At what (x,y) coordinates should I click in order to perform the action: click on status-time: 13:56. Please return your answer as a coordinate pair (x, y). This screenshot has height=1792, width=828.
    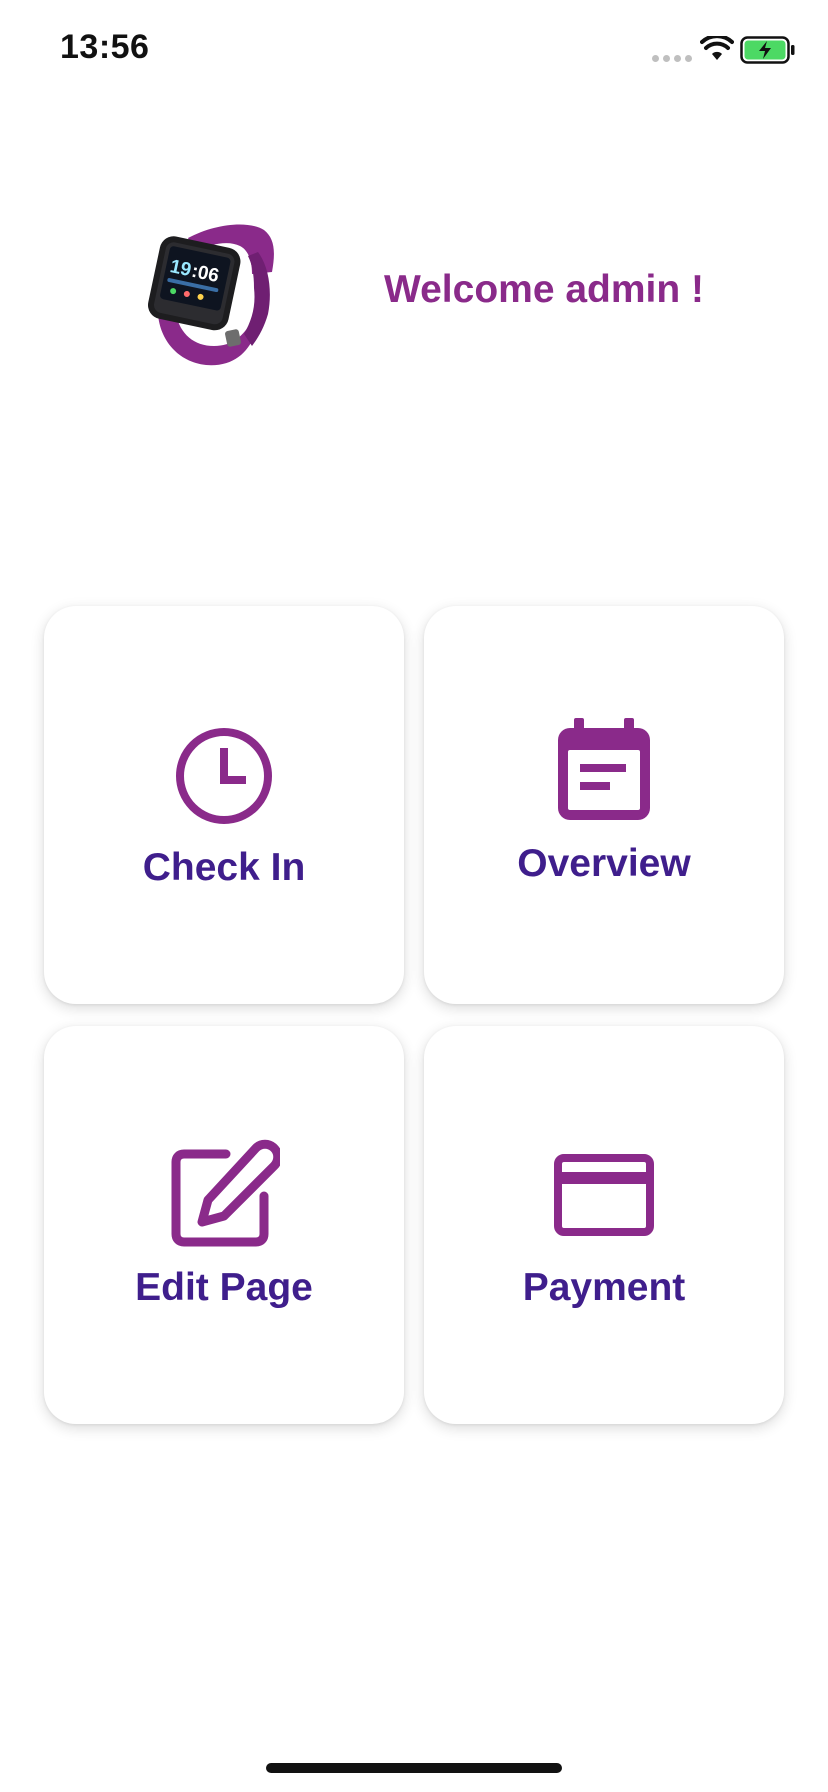
    Looking at the image, I should click on (105, 47).